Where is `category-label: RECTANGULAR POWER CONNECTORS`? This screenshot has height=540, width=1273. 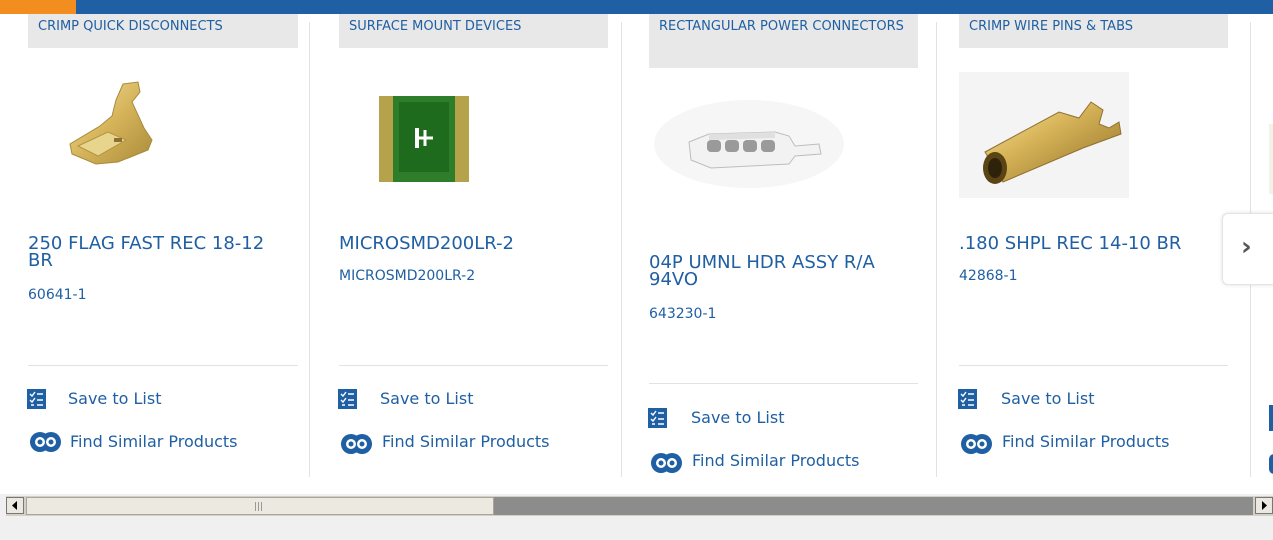 category-label: RECTANGULAR POWER CONNECTORS is located at coordinates (783, 41).